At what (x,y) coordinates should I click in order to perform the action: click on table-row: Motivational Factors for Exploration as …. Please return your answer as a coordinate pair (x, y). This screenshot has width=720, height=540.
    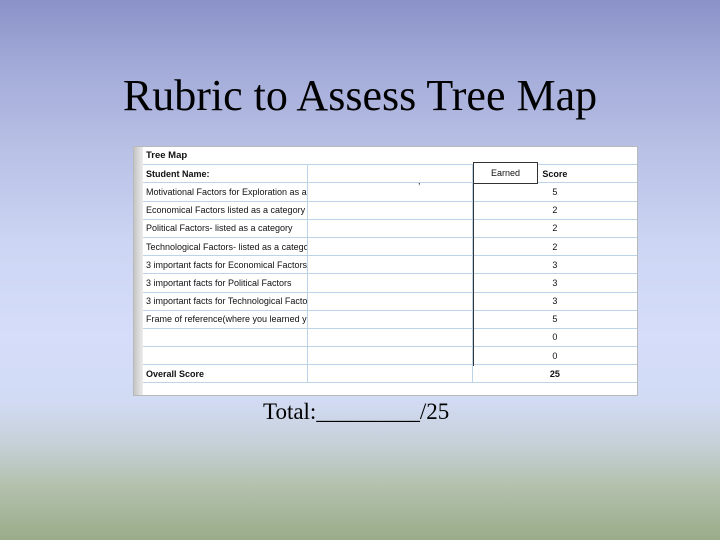
    Looking at the image, I should click on (390, 192).